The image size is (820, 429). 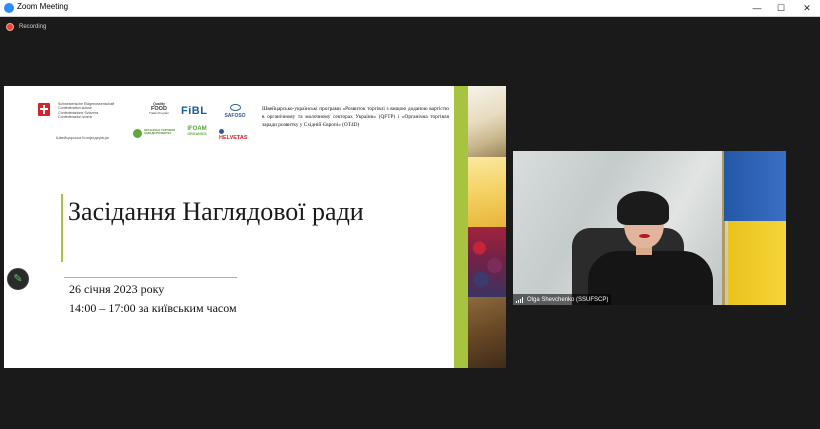 What do you see at coordinates (44, 109) in the screenshot?
I see `swiss-flag-icon` at bounding box center [44, 109].